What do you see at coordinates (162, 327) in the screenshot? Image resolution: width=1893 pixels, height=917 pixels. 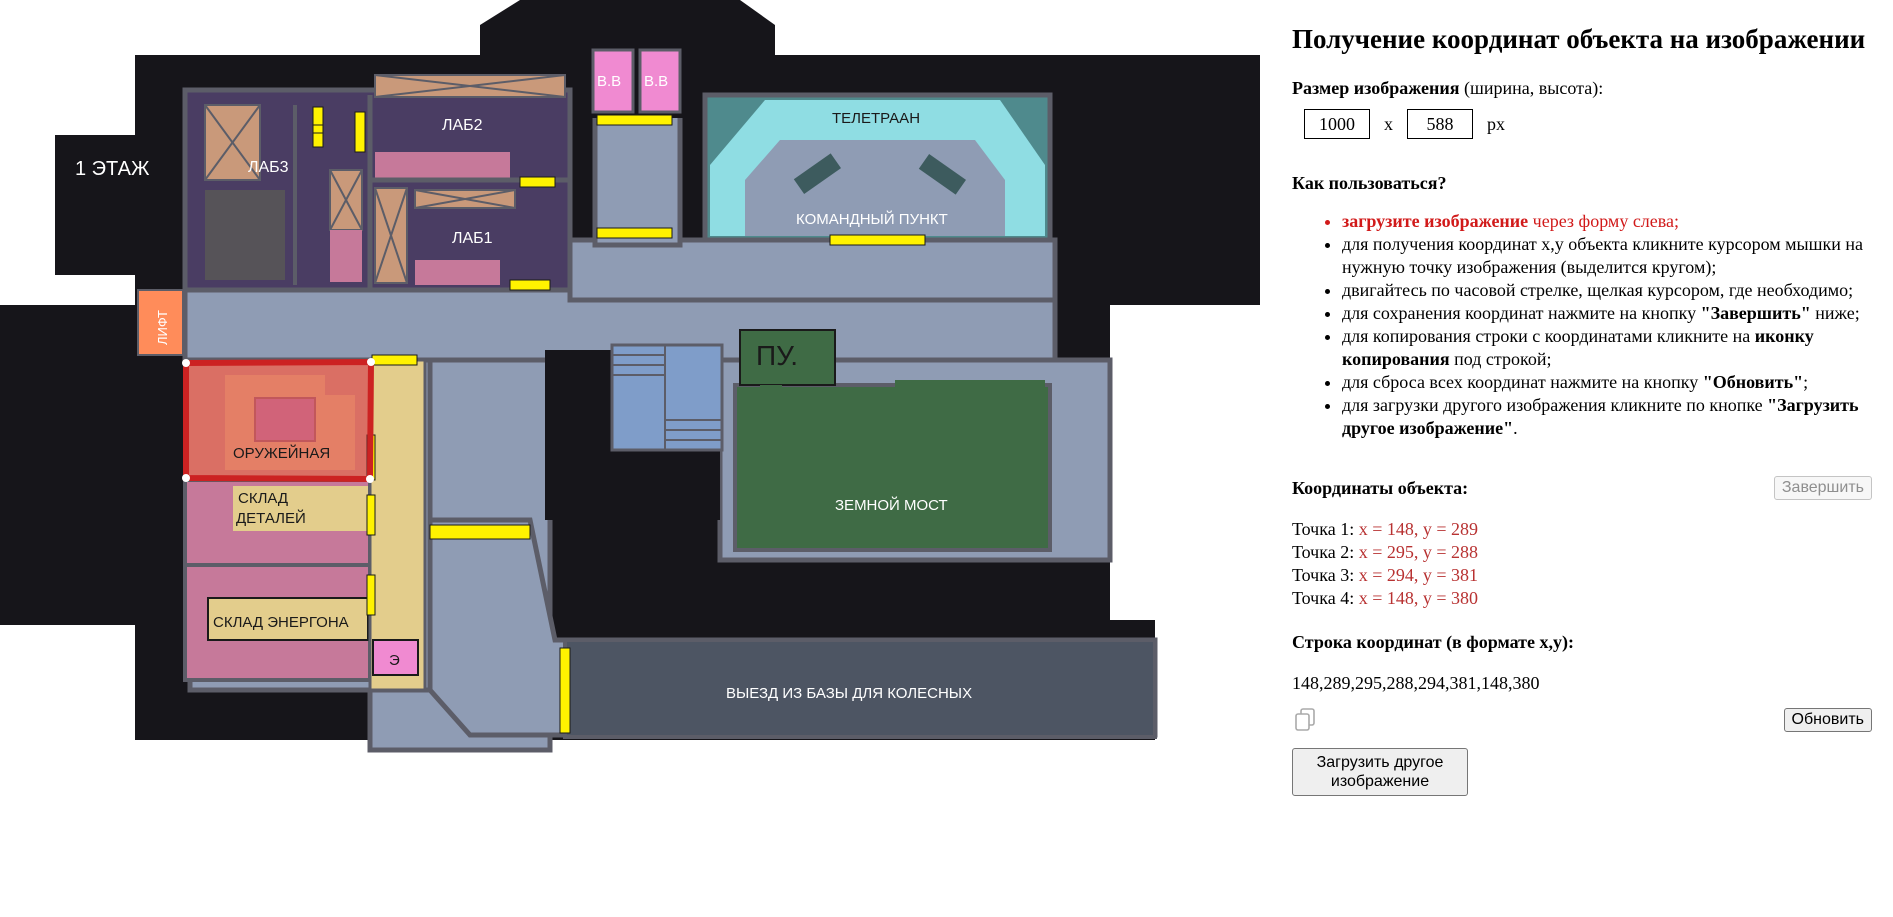 I see `room-label-lift: ЛИФТ` at bounding box center [162, 327].